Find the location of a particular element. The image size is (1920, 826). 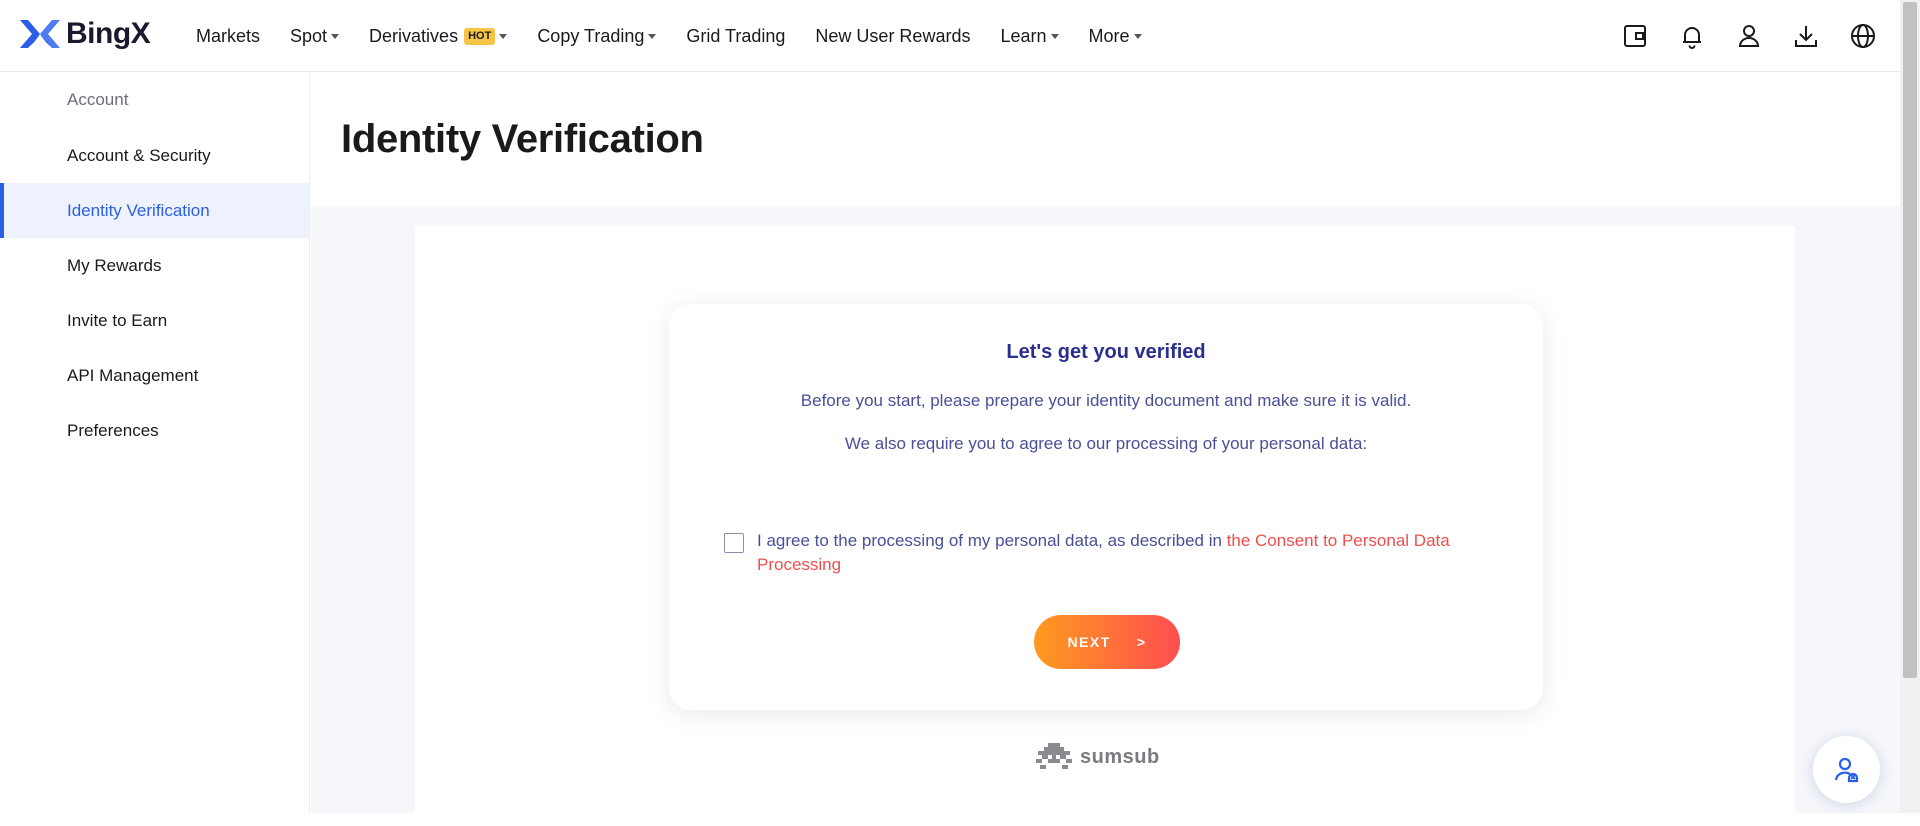

customer-support-button is located at coordinates (1846, 769).